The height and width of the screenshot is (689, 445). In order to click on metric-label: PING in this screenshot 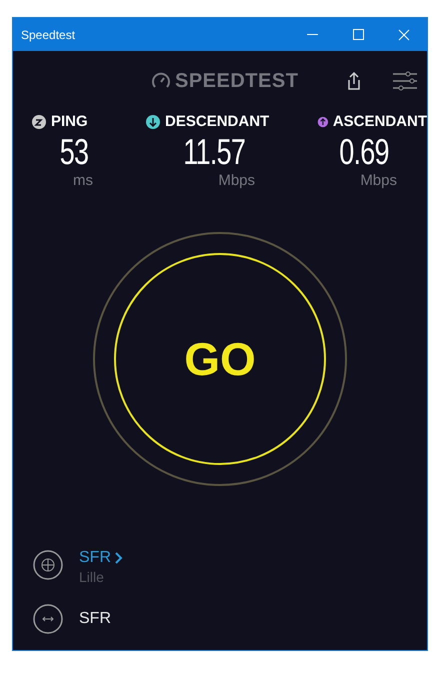, I will do `click(69, 122)`.